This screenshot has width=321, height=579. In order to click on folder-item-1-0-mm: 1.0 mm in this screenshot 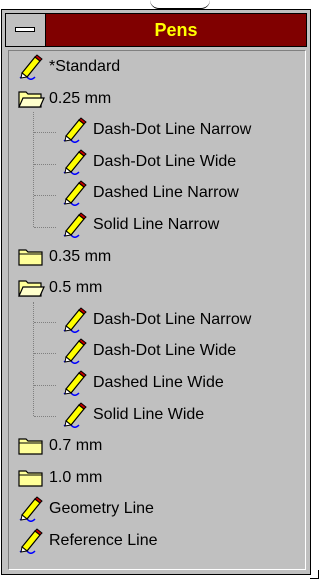, I will do `click(59, 478)`.